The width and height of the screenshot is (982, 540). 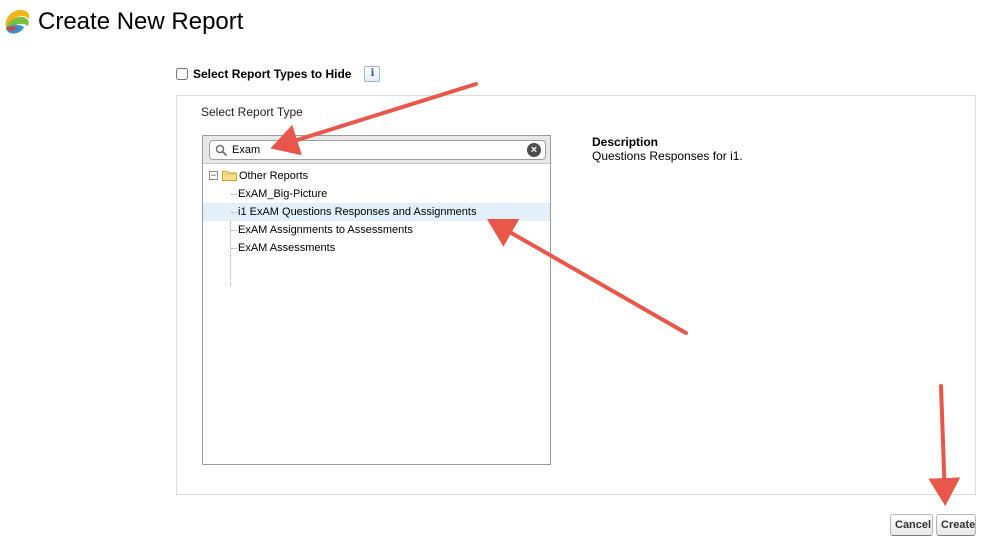 I want to click on tree-item: ExAM Assignments to Assessments, so click(x=376, y=230).